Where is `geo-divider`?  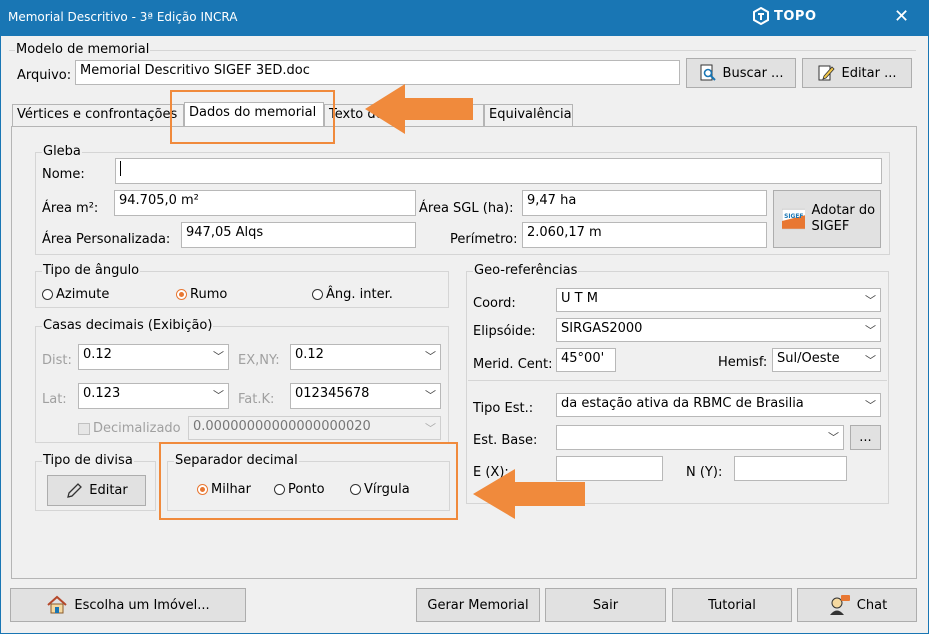
geo-divider is located at coordinates (677, 380).